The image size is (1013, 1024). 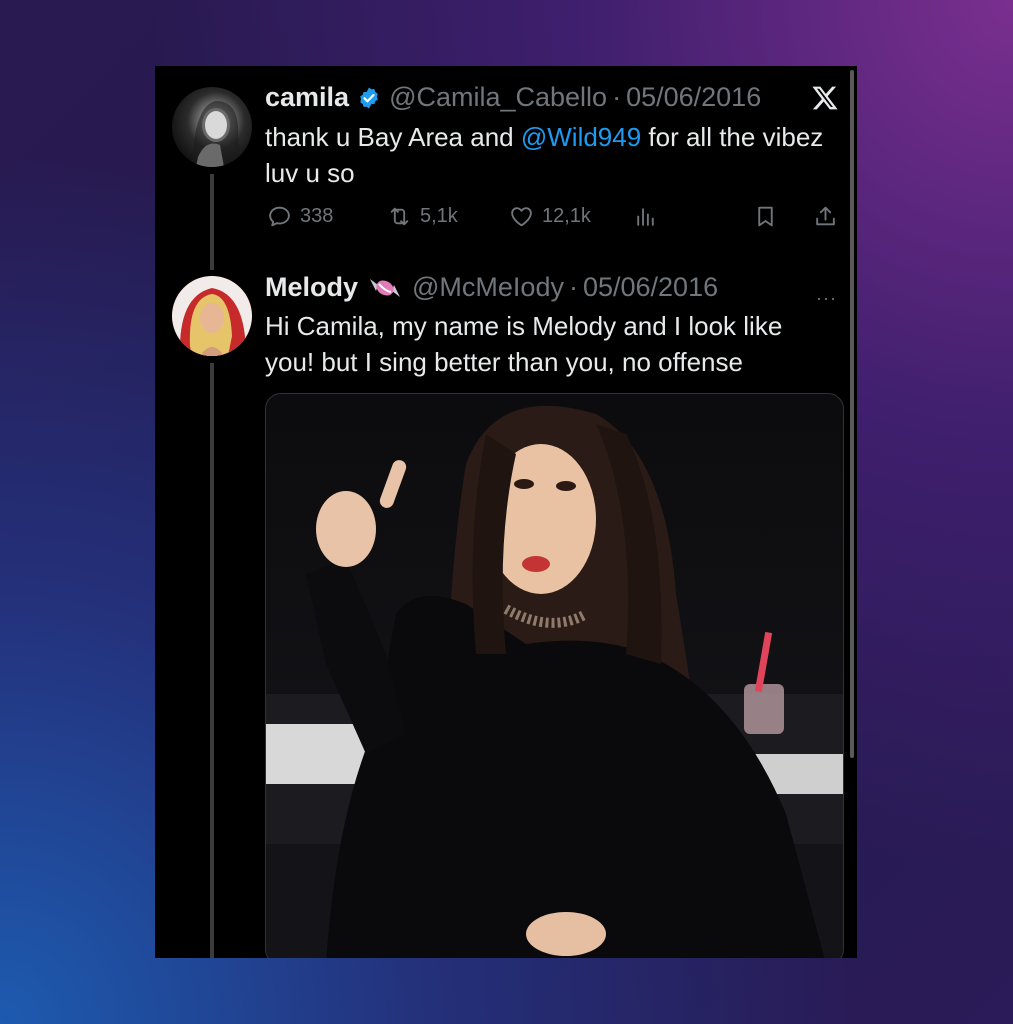 I want to click on share-icon, so click(x=825, y=216).